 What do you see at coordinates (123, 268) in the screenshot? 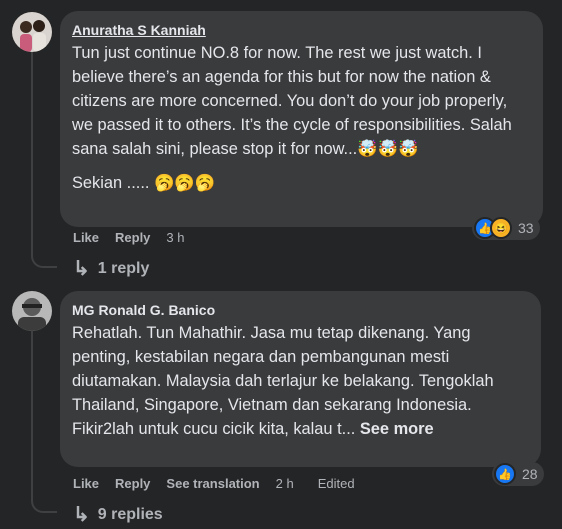
I see `replies-label: 1 reply` at bounding box center [123, 268].